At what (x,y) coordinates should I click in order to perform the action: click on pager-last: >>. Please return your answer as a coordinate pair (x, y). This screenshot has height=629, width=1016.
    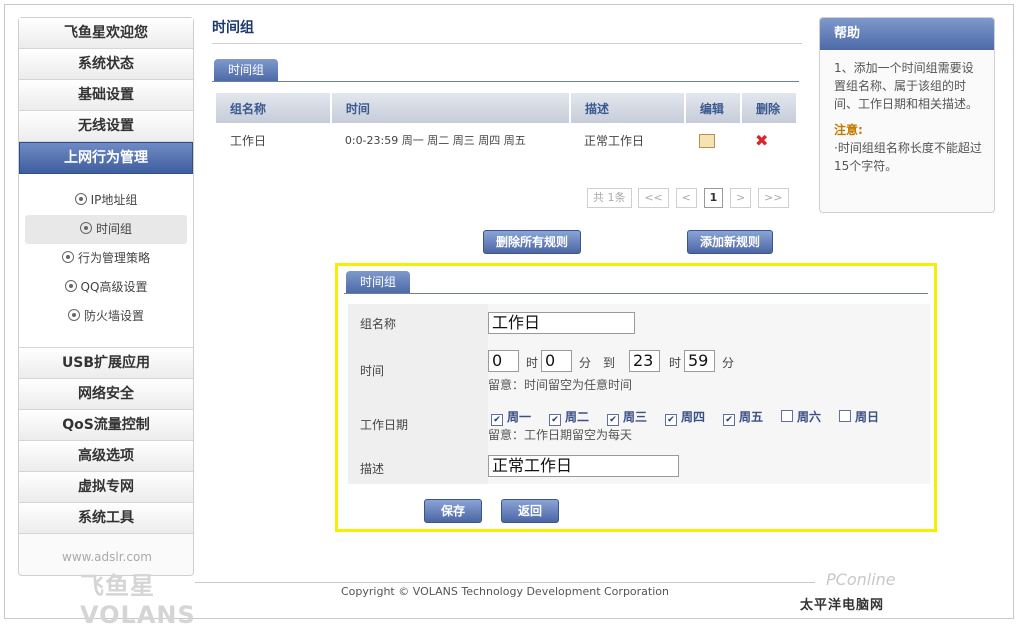
    Looking at the image, I should click on (773, 198).